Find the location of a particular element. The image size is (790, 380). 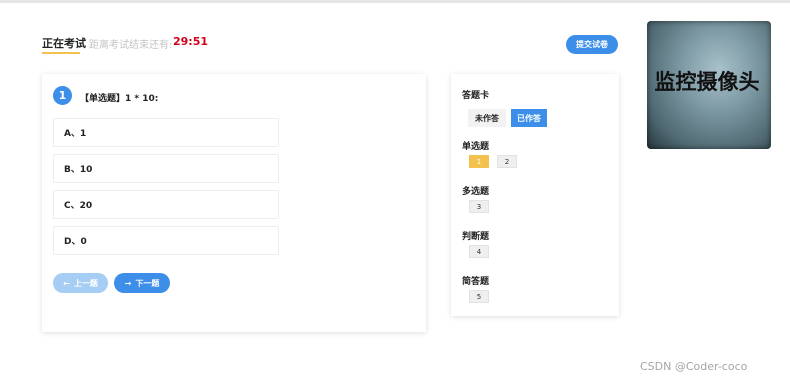

prev-question-button: ← 上一题 is located at coordinates (80, 283).